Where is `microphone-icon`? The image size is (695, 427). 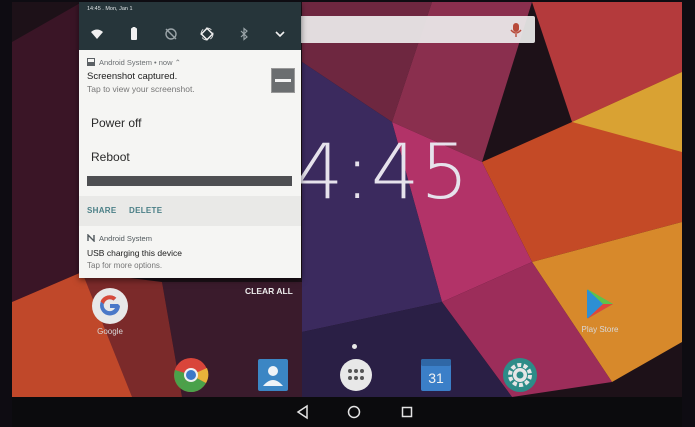 microphone-icon is located at coordinates (516, 30).